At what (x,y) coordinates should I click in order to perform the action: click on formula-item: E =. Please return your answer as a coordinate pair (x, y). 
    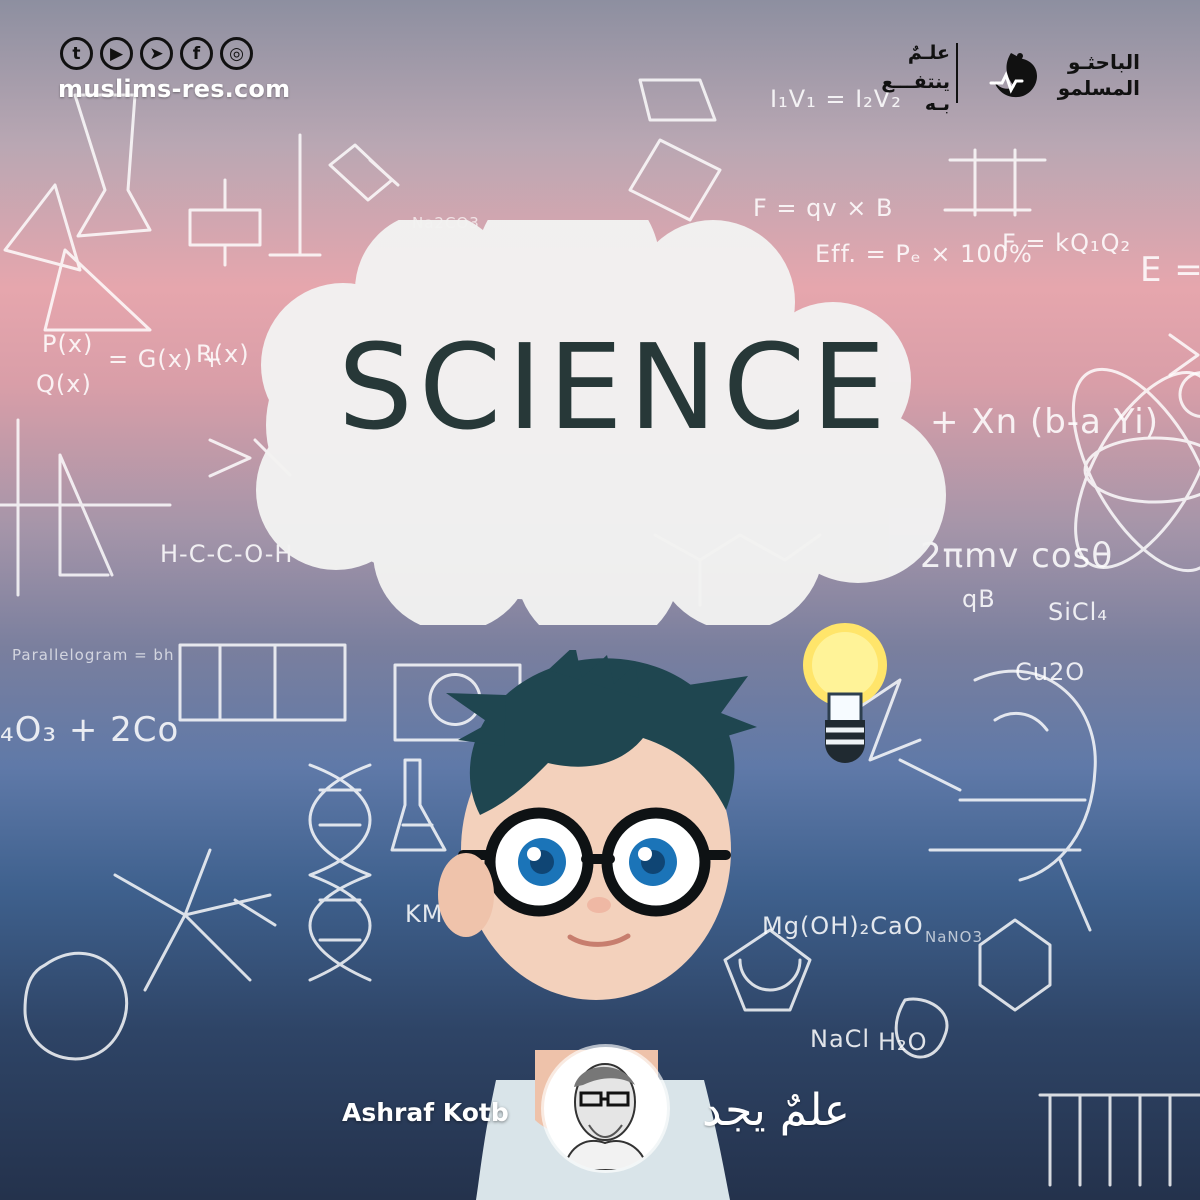
    Looking at the image, I should click on (1170, 270).